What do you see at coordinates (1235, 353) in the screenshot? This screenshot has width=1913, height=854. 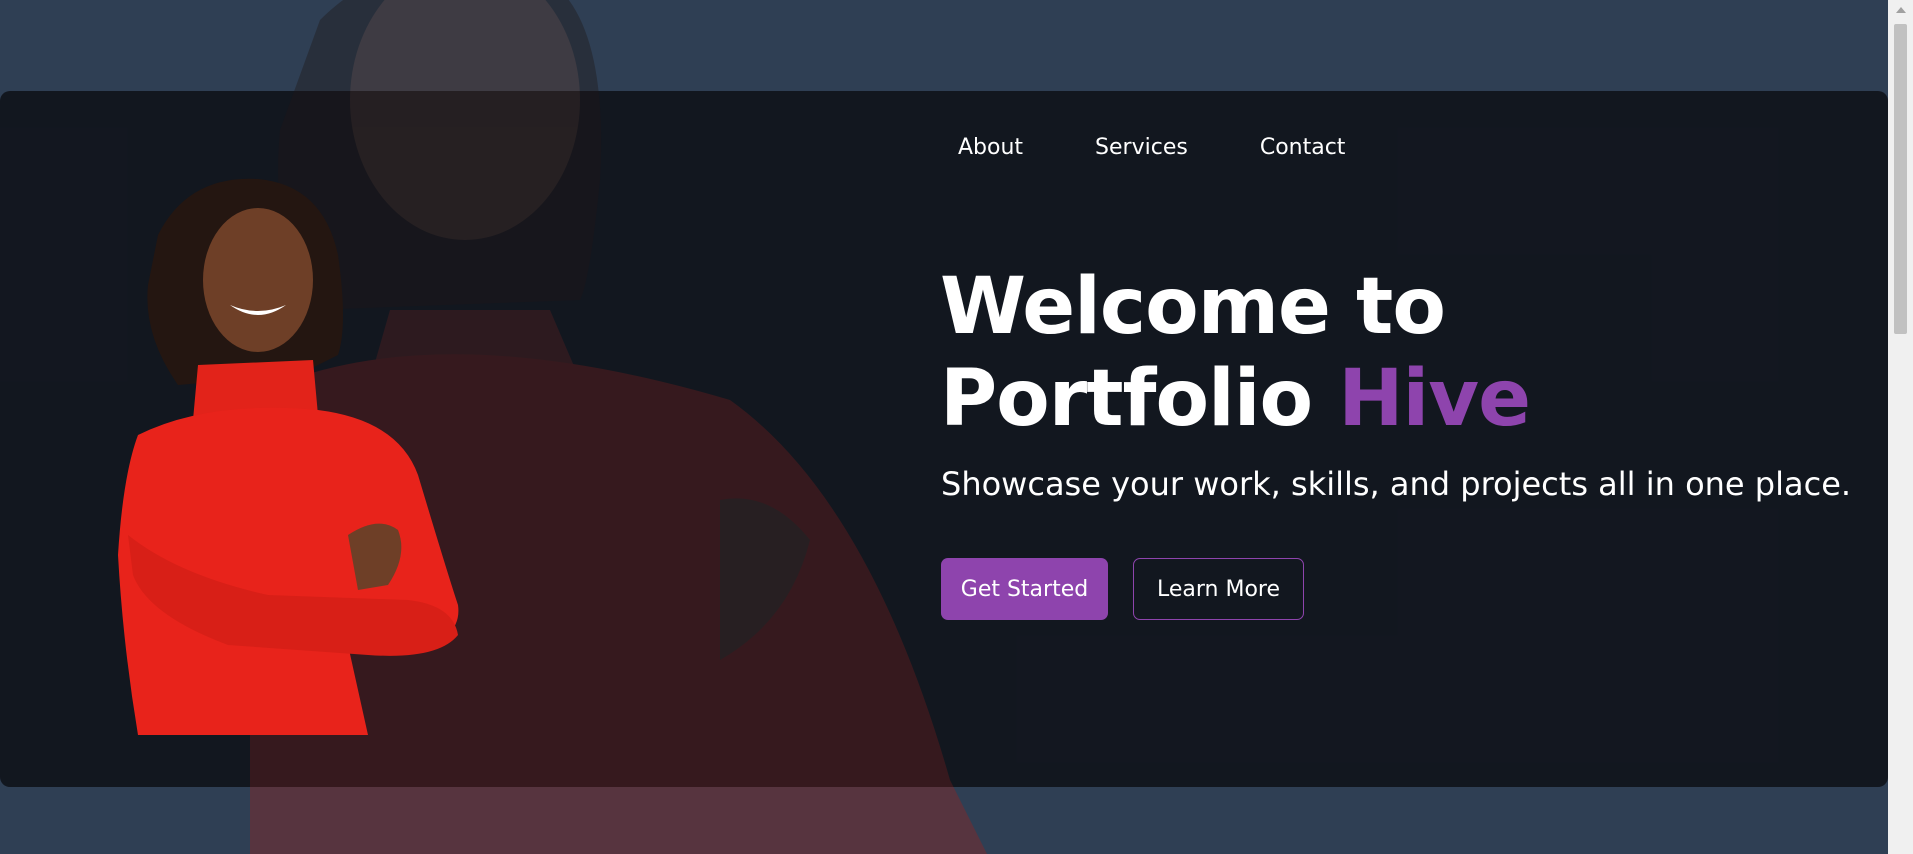 I see `hero-headline: Welcome to Portfolio Hive` at bounding box center [1235, 353].